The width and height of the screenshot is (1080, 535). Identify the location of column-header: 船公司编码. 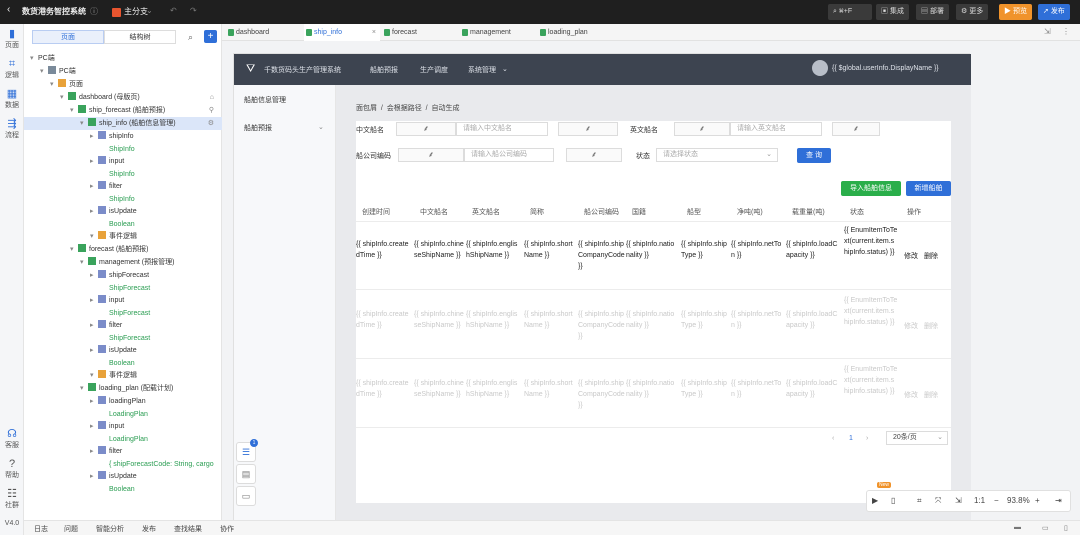
(601, 212).